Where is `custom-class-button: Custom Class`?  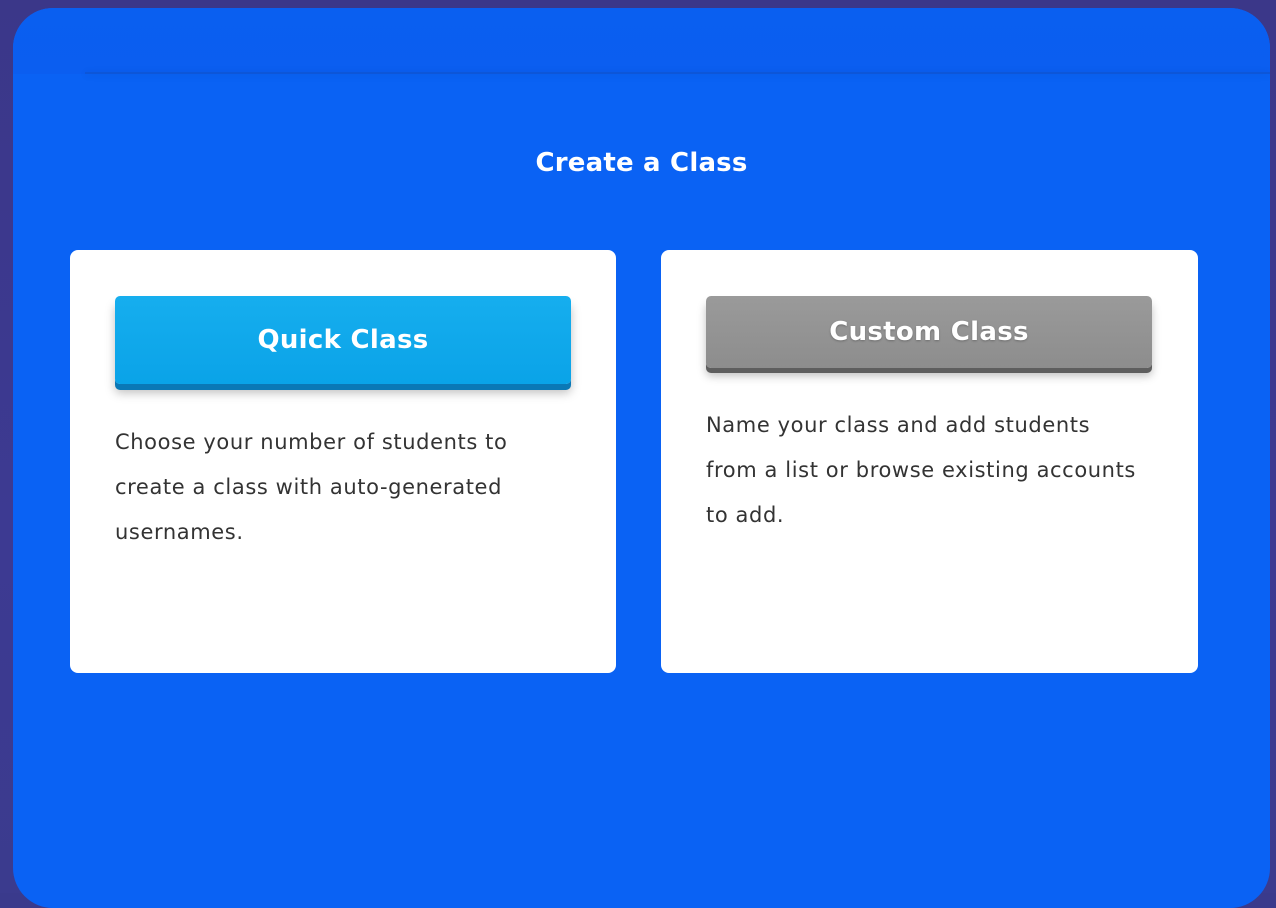 custom-class-button: Custom Class is located at coordinates (929, 332).